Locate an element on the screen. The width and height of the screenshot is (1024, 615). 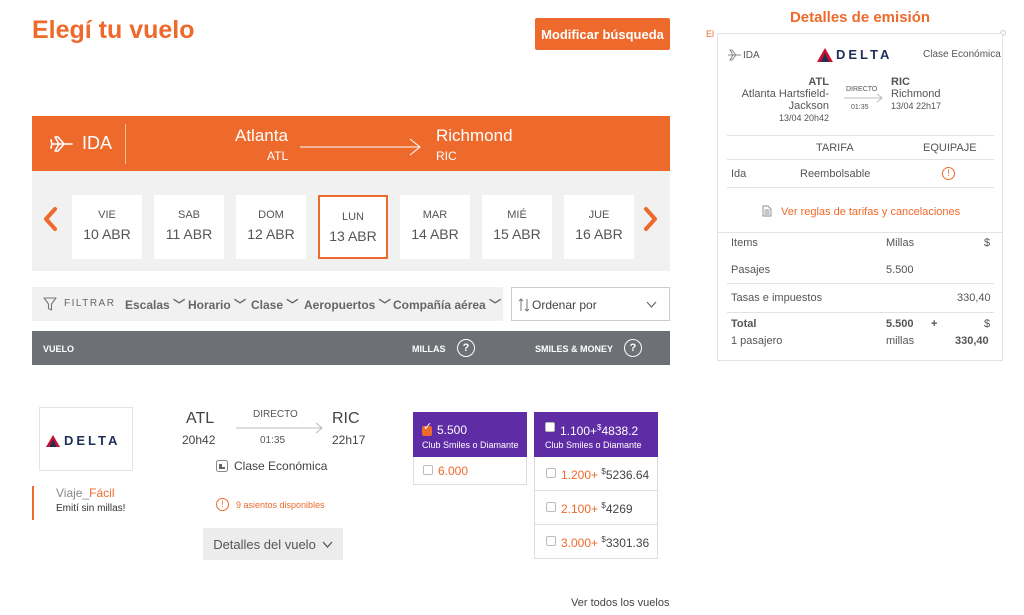
filter-airline-dropdown: Compañía aérea ﹀ is located at coordinates (447, 304).